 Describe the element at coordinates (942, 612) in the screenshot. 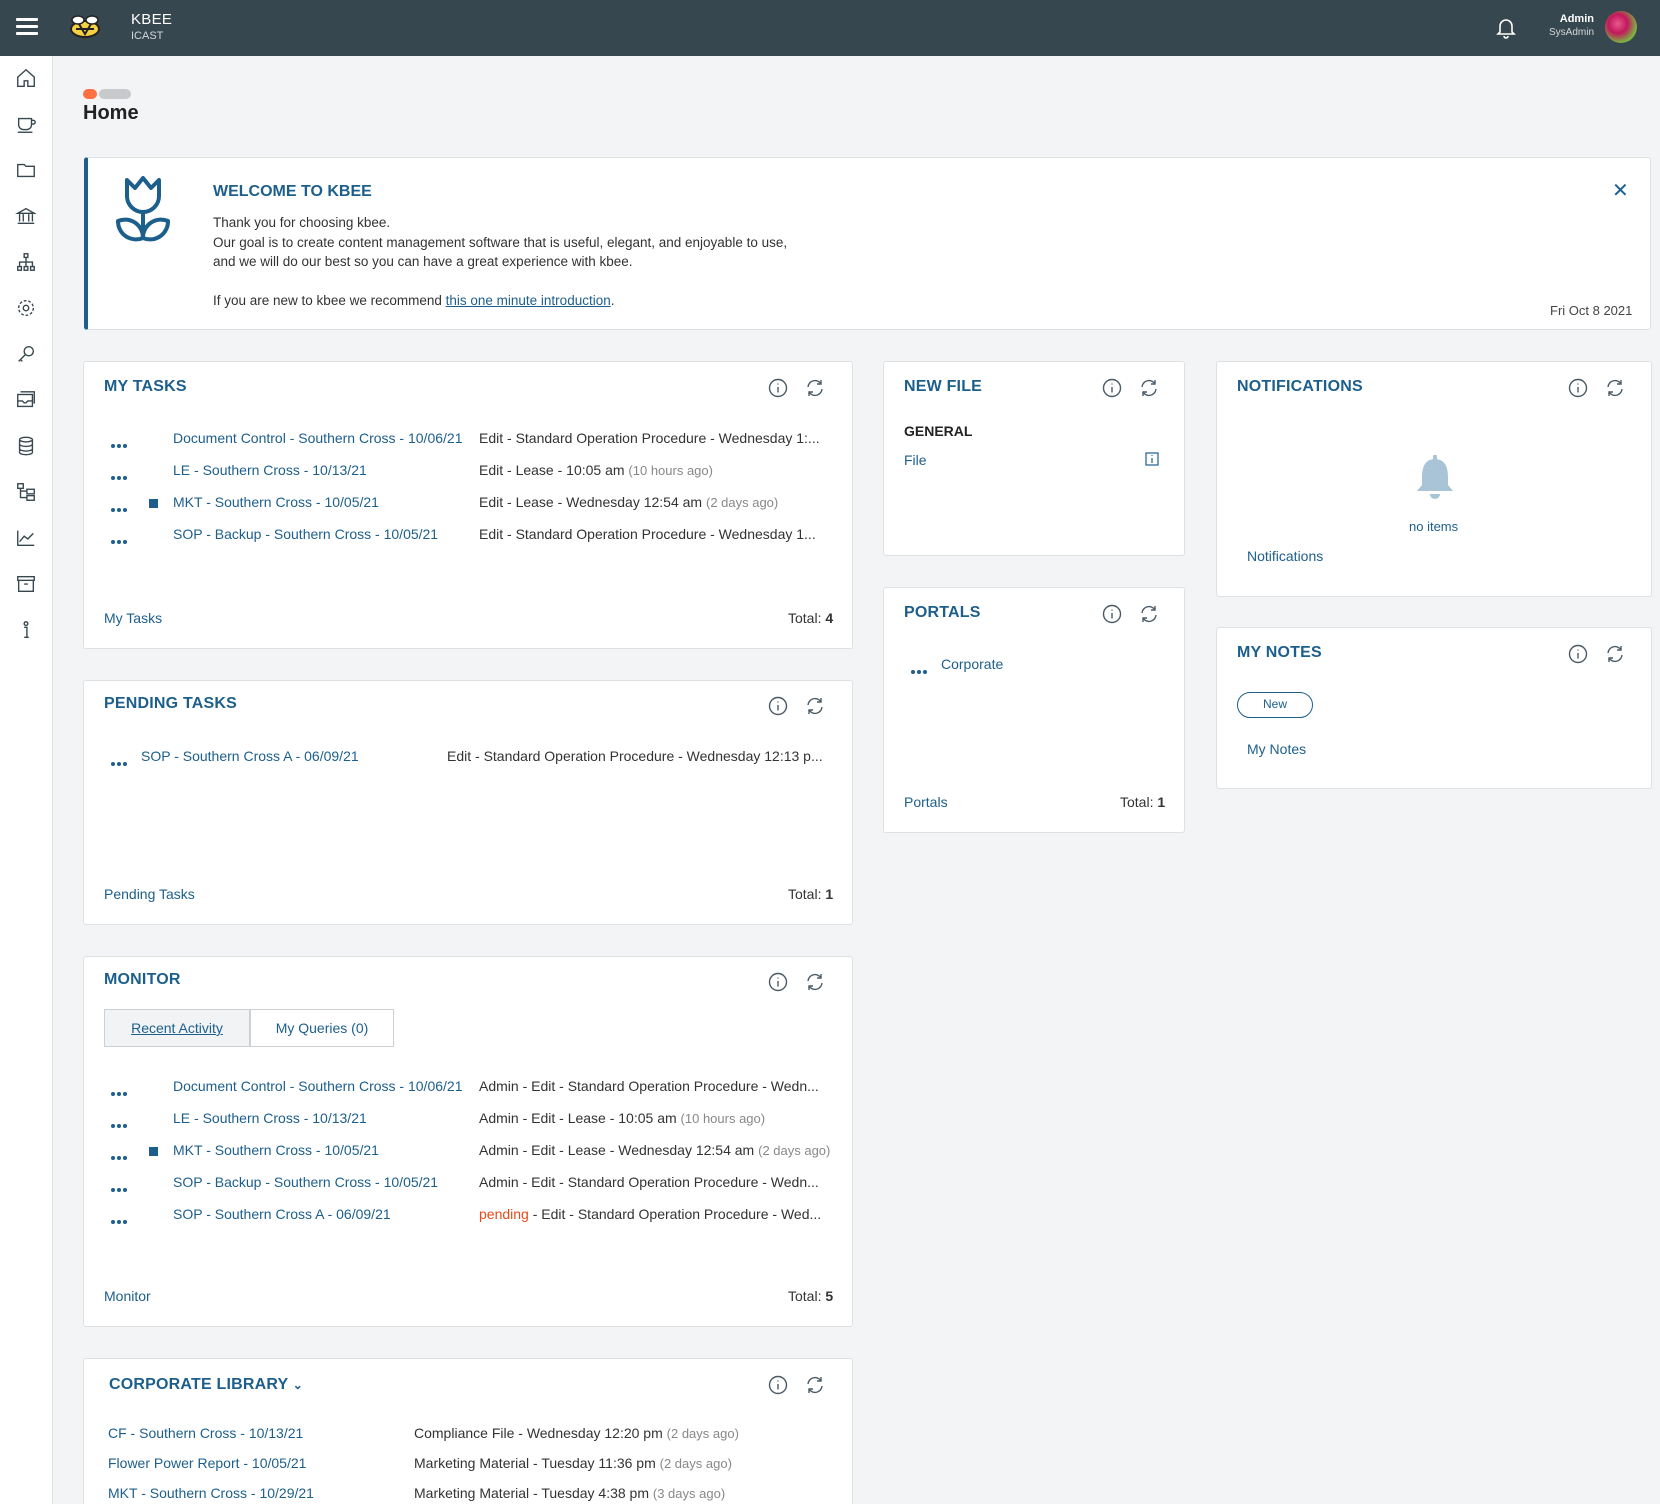

I see `portals-title: PORTALS` at that location.